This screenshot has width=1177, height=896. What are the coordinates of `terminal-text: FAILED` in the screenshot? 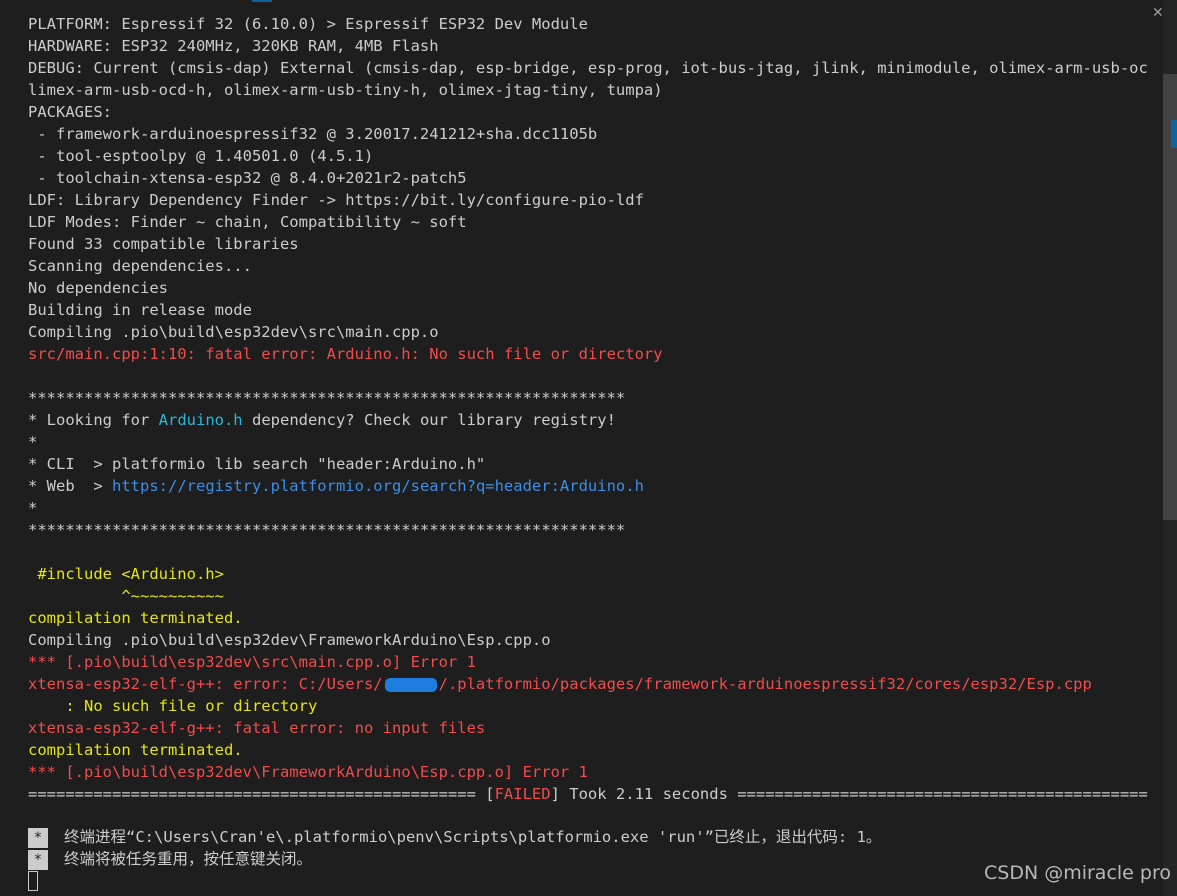 It's located at (522, 794).